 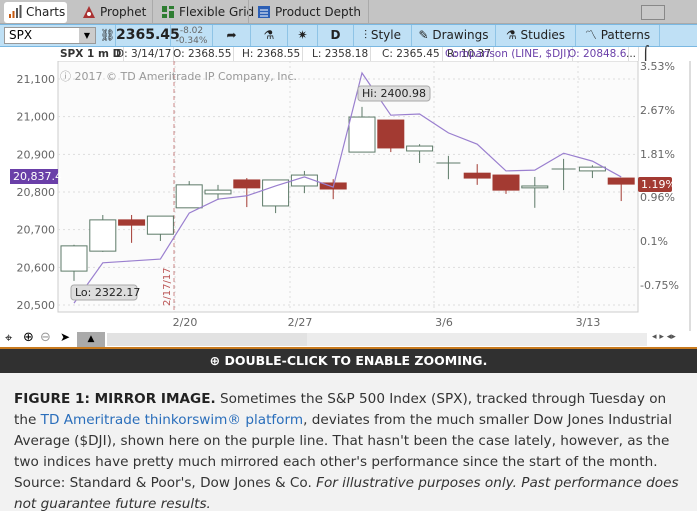 What do you see at coordinates (36, 230) in the screenshot?
I see `left-axis-tick: 20,700` at bounding box center [36, 230].